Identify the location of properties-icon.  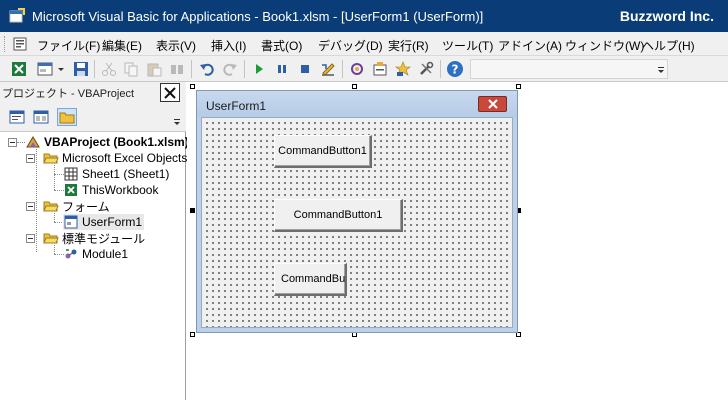
(380, 69).